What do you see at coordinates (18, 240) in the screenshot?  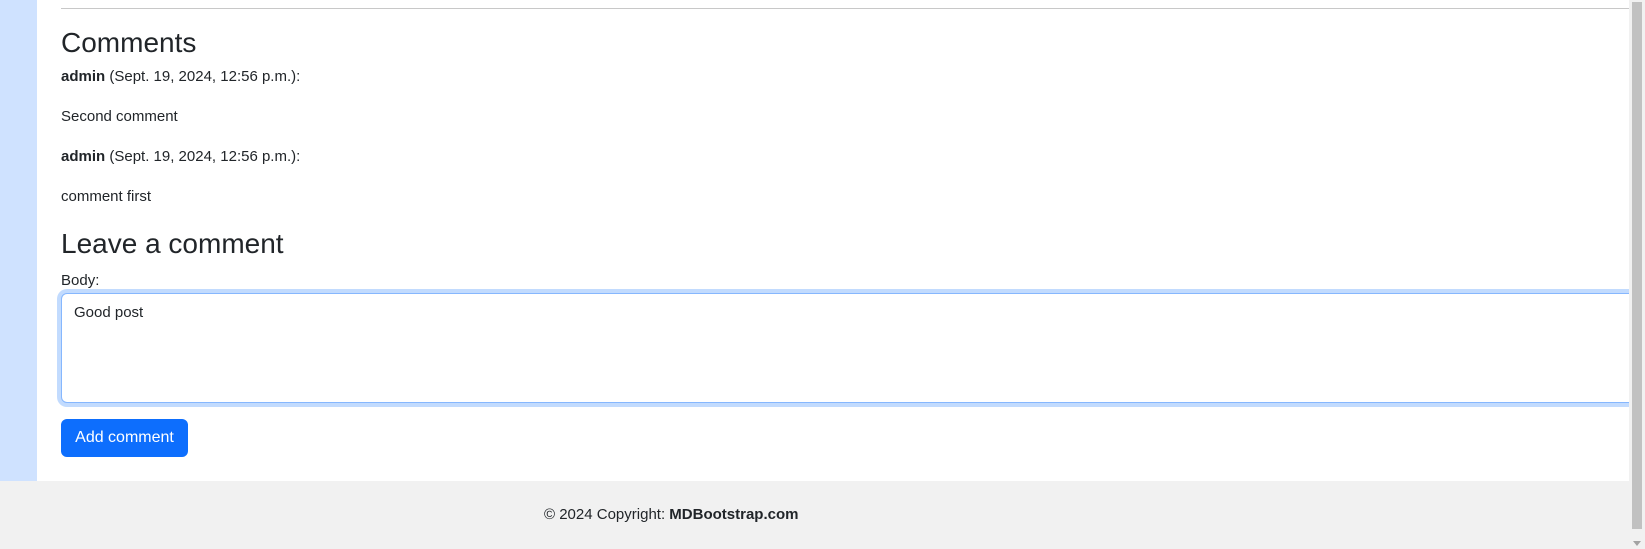 I see `left-sidebar-strip` at bounding box center [18, 240].